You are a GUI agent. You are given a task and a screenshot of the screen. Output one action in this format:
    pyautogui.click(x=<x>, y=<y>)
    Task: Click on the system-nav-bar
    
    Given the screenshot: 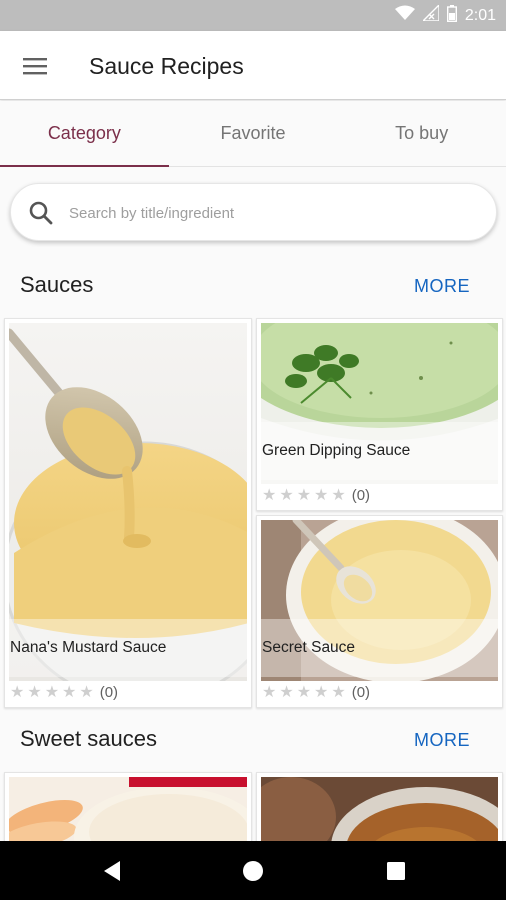 What is the action you would take?
    pyautogui.click(x=253, y=870)
    